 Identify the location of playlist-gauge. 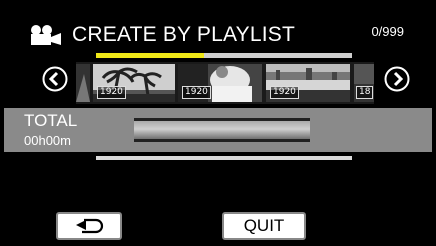
(222, 130).